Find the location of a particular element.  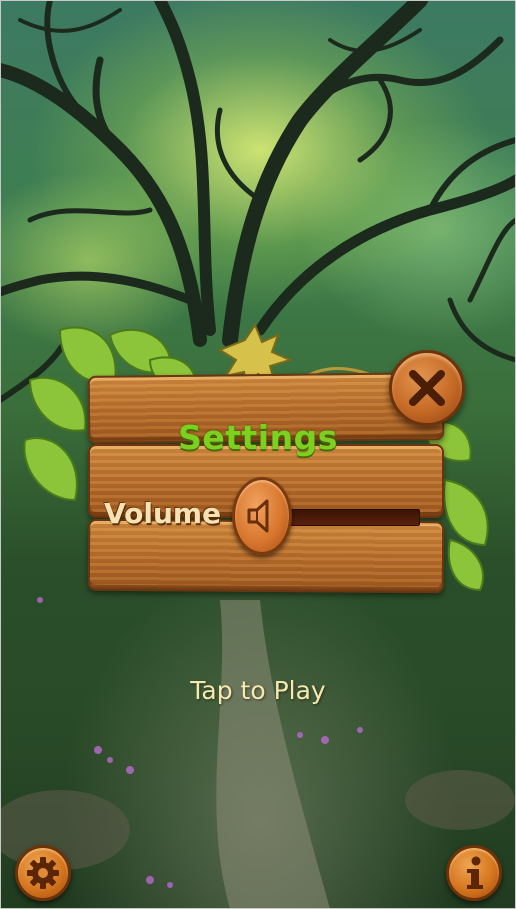

info-button is located at coordinates (474, 873).